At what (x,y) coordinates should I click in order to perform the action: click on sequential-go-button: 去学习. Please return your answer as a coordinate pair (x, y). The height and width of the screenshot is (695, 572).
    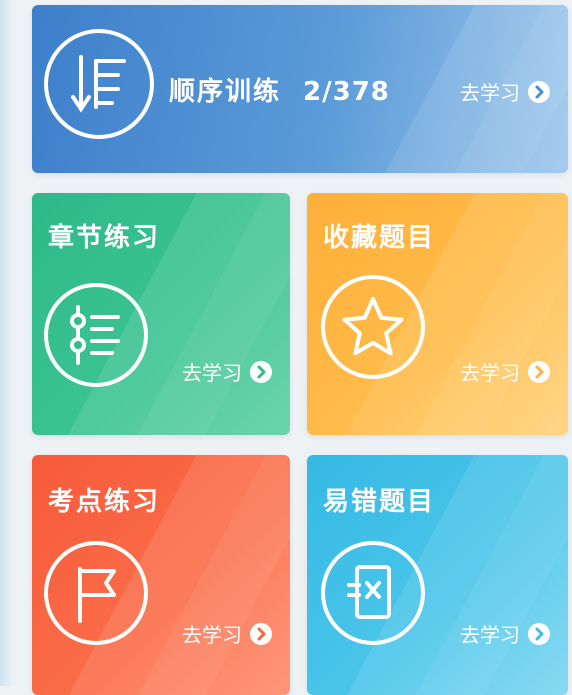
    Looking at the image, I should click on (505, 91).